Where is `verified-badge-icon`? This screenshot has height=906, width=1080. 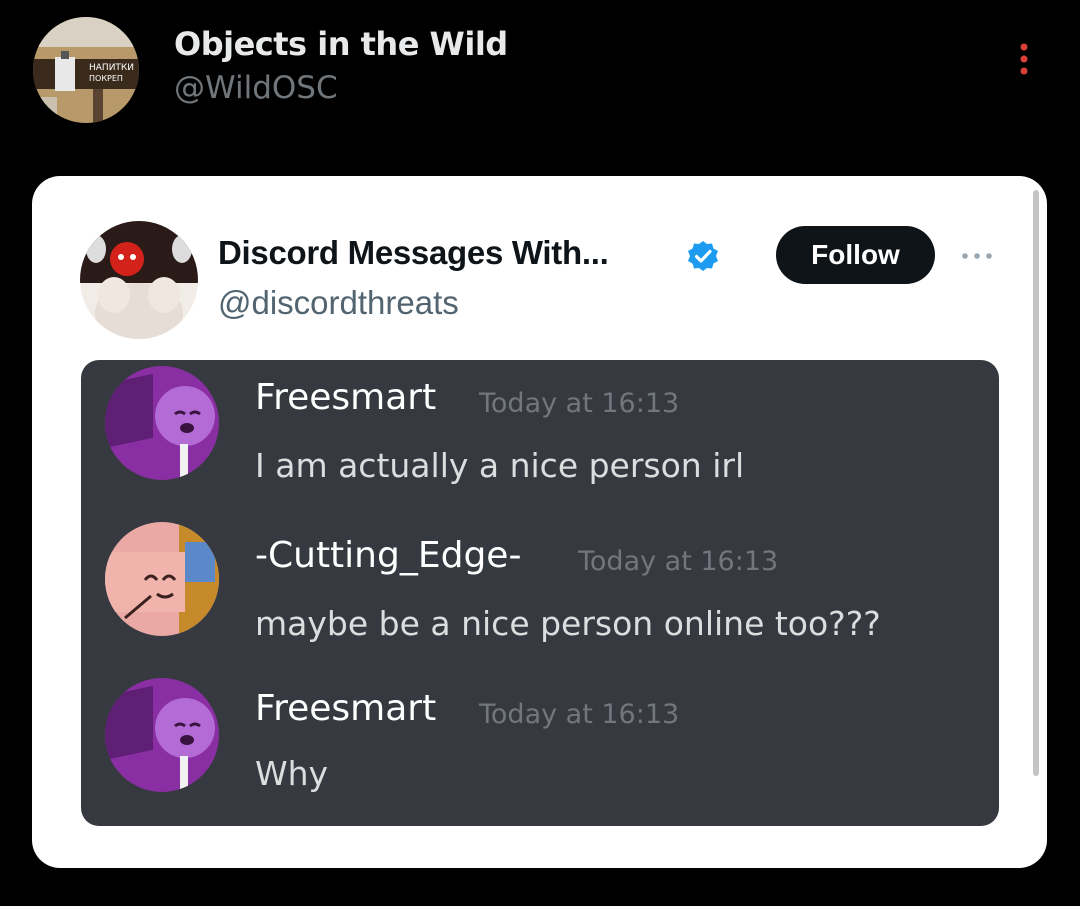 verified-badge-icon is located at coordinates (703, 256).